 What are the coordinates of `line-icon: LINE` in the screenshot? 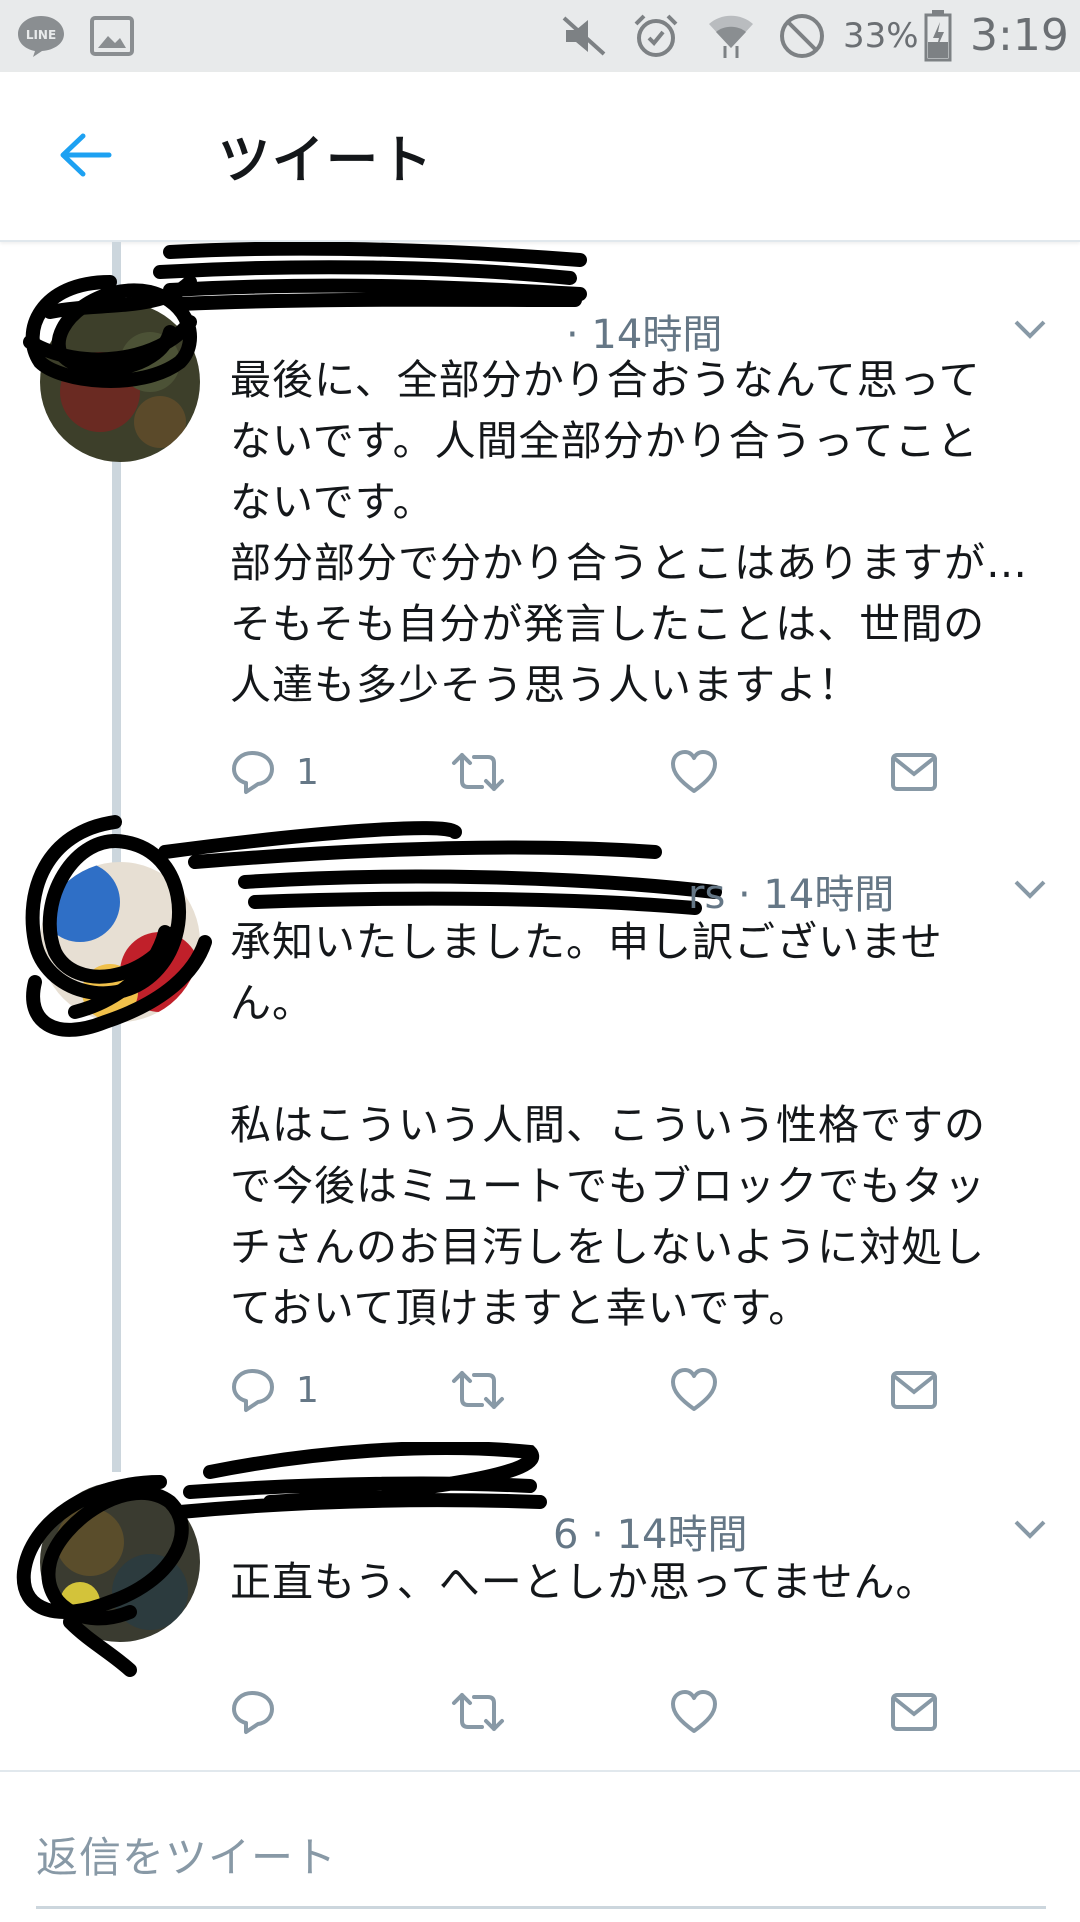 It's located at (41, 38).